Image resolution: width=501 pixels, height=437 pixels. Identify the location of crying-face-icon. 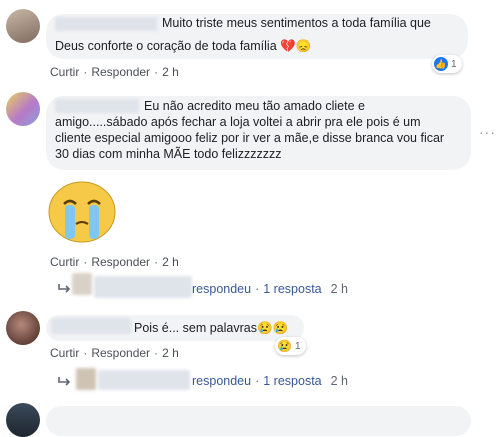
(82, 212).